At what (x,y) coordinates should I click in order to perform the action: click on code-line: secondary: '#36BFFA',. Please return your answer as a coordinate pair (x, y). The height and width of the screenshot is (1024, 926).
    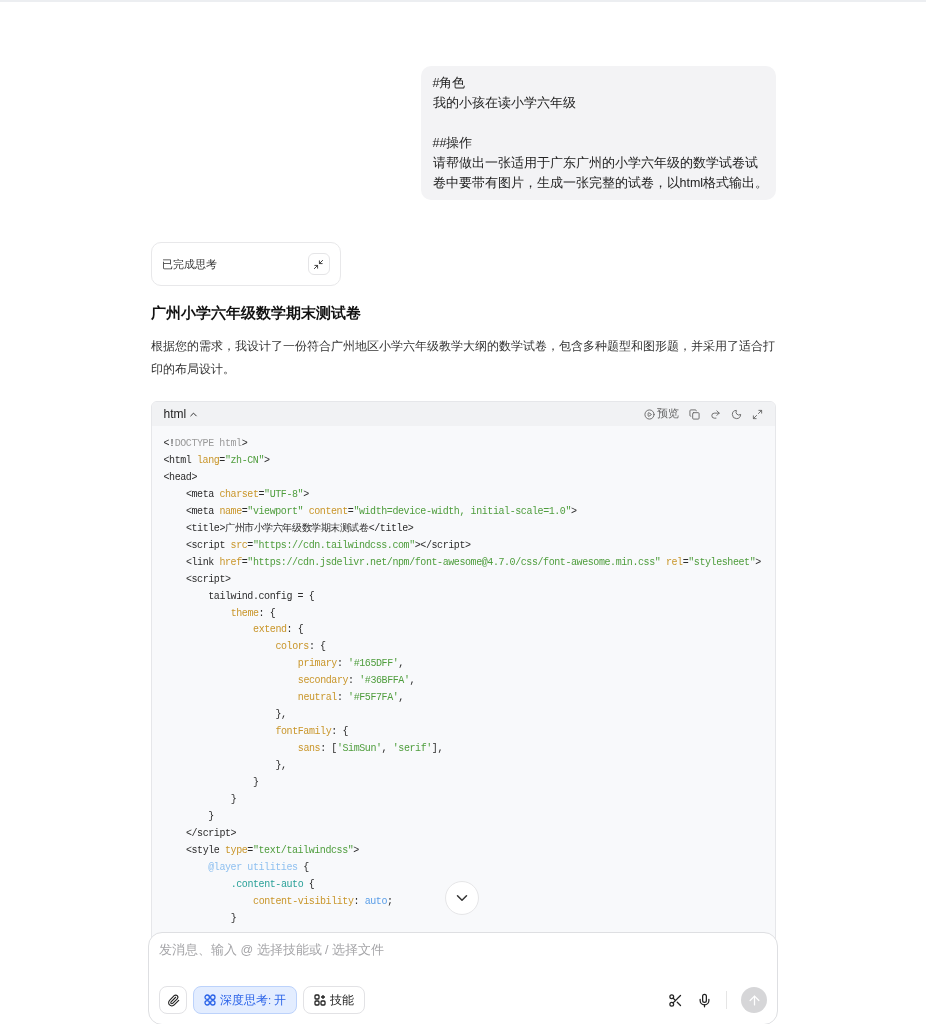
    Looking at the image, I should click on (356, 681).